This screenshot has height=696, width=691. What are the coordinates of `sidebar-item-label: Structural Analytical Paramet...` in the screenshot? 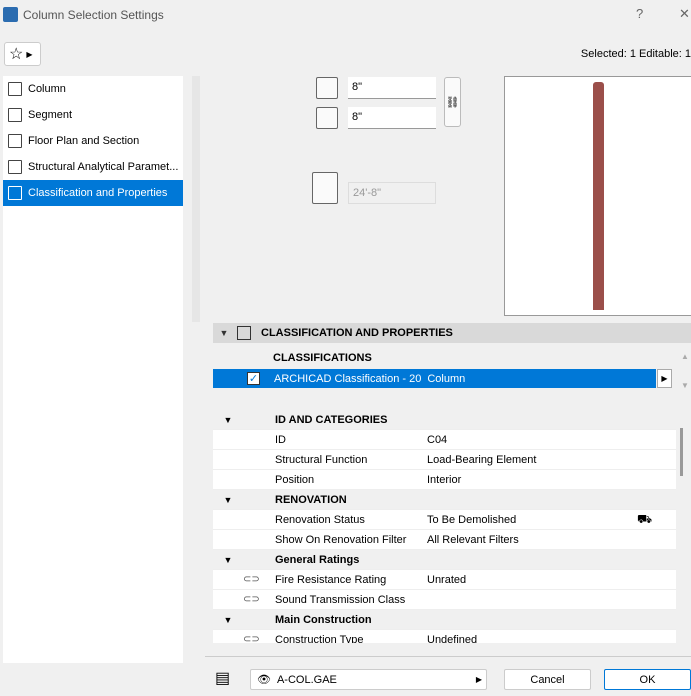 It's located at (103, 167).